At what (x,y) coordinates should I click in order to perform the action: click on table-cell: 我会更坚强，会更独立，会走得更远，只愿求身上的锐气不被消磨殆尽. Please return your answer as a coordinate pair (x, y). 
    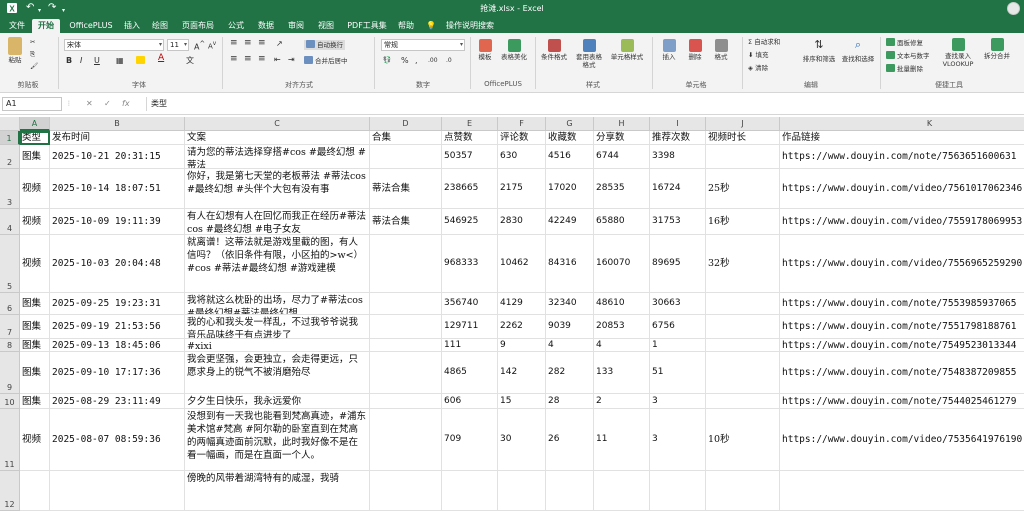
    Looking at the image, I should click on (277, 373).